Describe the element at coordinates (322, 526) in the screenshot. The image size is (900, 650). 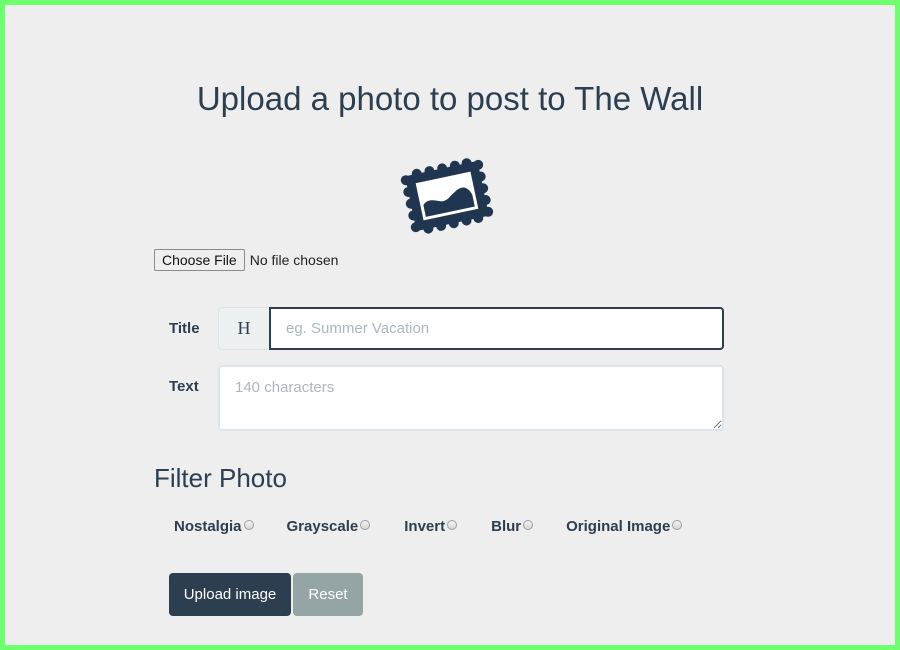
I see `filter-label: Grayscale` at that location.